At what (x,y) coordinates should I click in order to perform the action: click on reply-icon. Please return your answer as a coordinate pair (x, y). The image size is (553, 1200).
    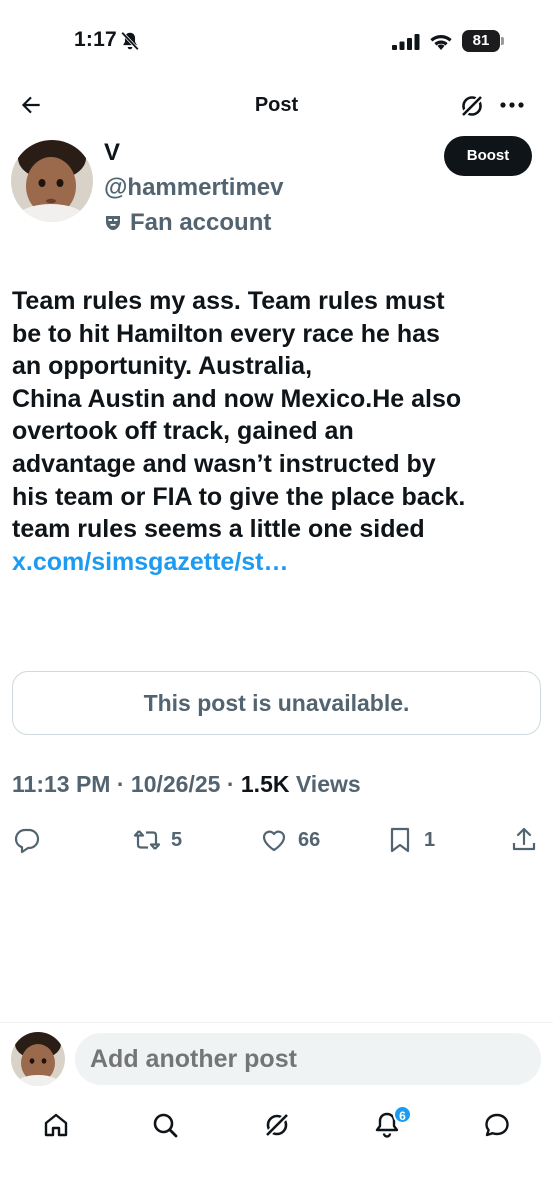
    Looking at the image, I should click on (27, 841).